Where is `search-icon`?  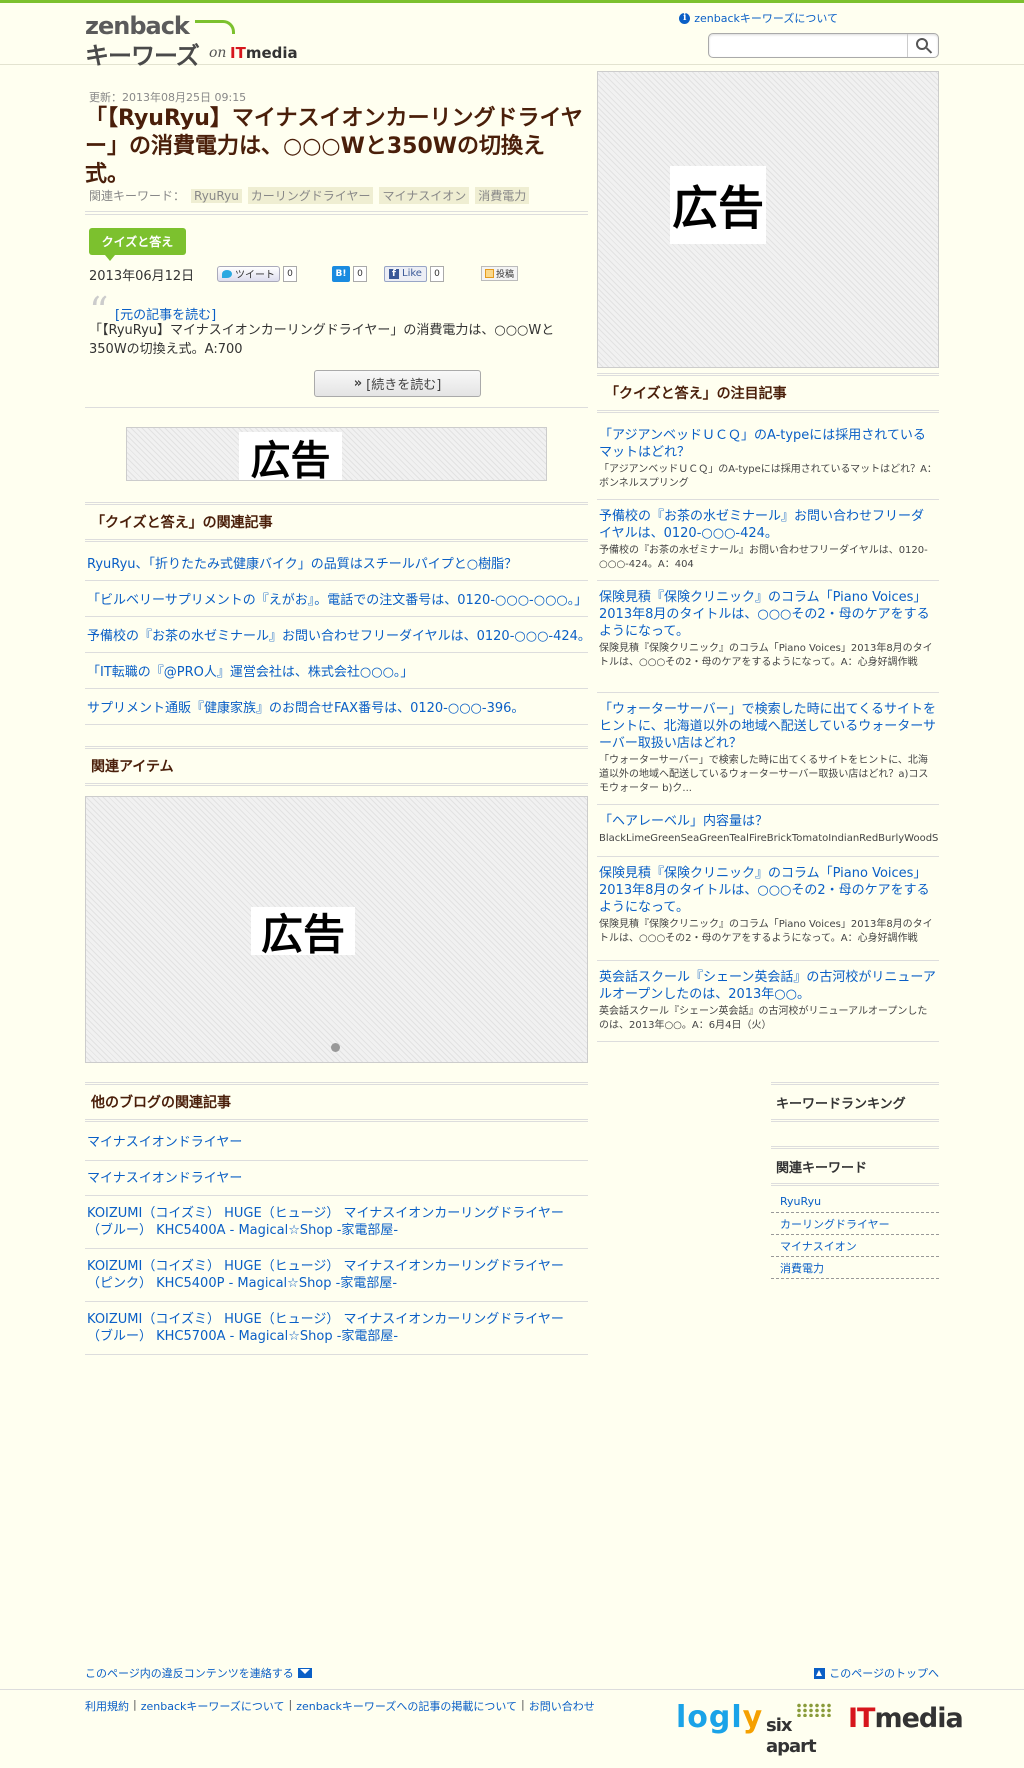 search-icon is located at coordinates (921, 44).